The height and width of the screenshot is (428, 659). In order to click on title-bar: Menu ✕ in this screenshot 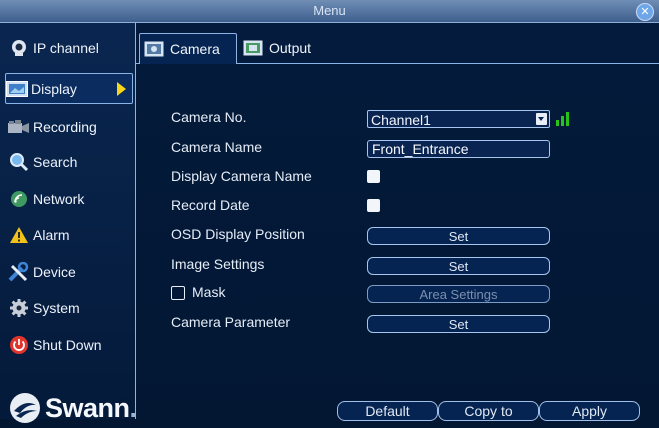, I will do `click(329, 11)`.